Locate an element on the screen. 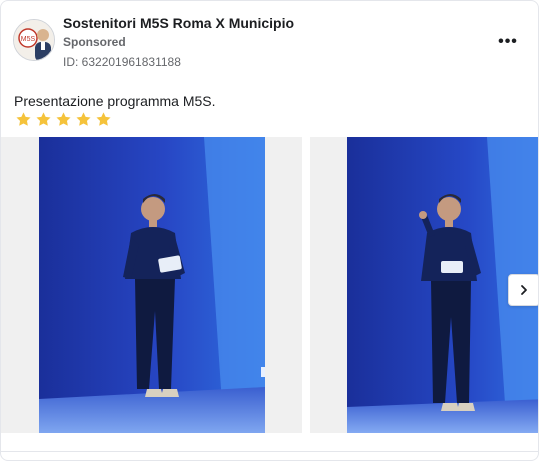  page-avatar: M5S is located at coordinates (34, 40).